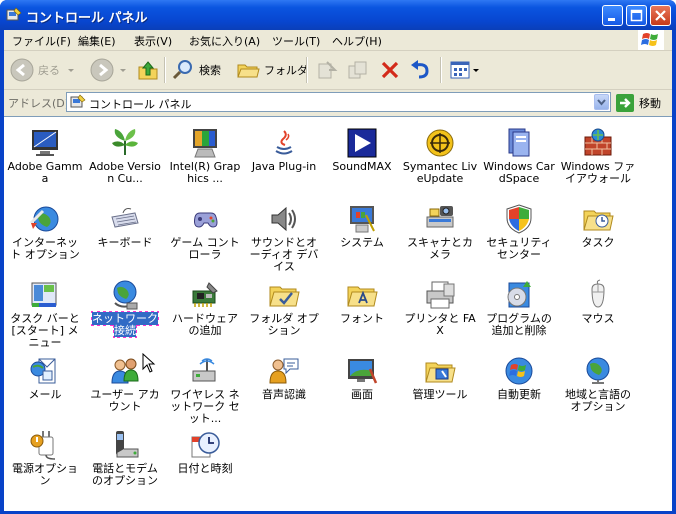 This screenshot has height=514, width=676. I want to click on control-panel-item: タスク バーと [スタート] メニュー, so click(45, 314).